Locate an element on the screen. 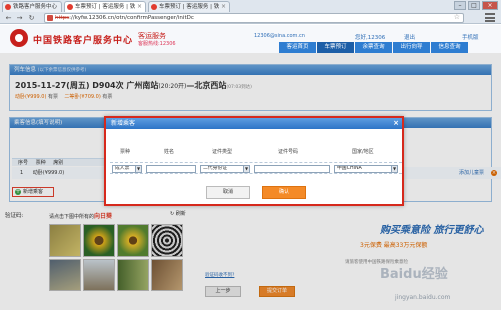  maximize-icon: □ is located at coordinates (474, 5).